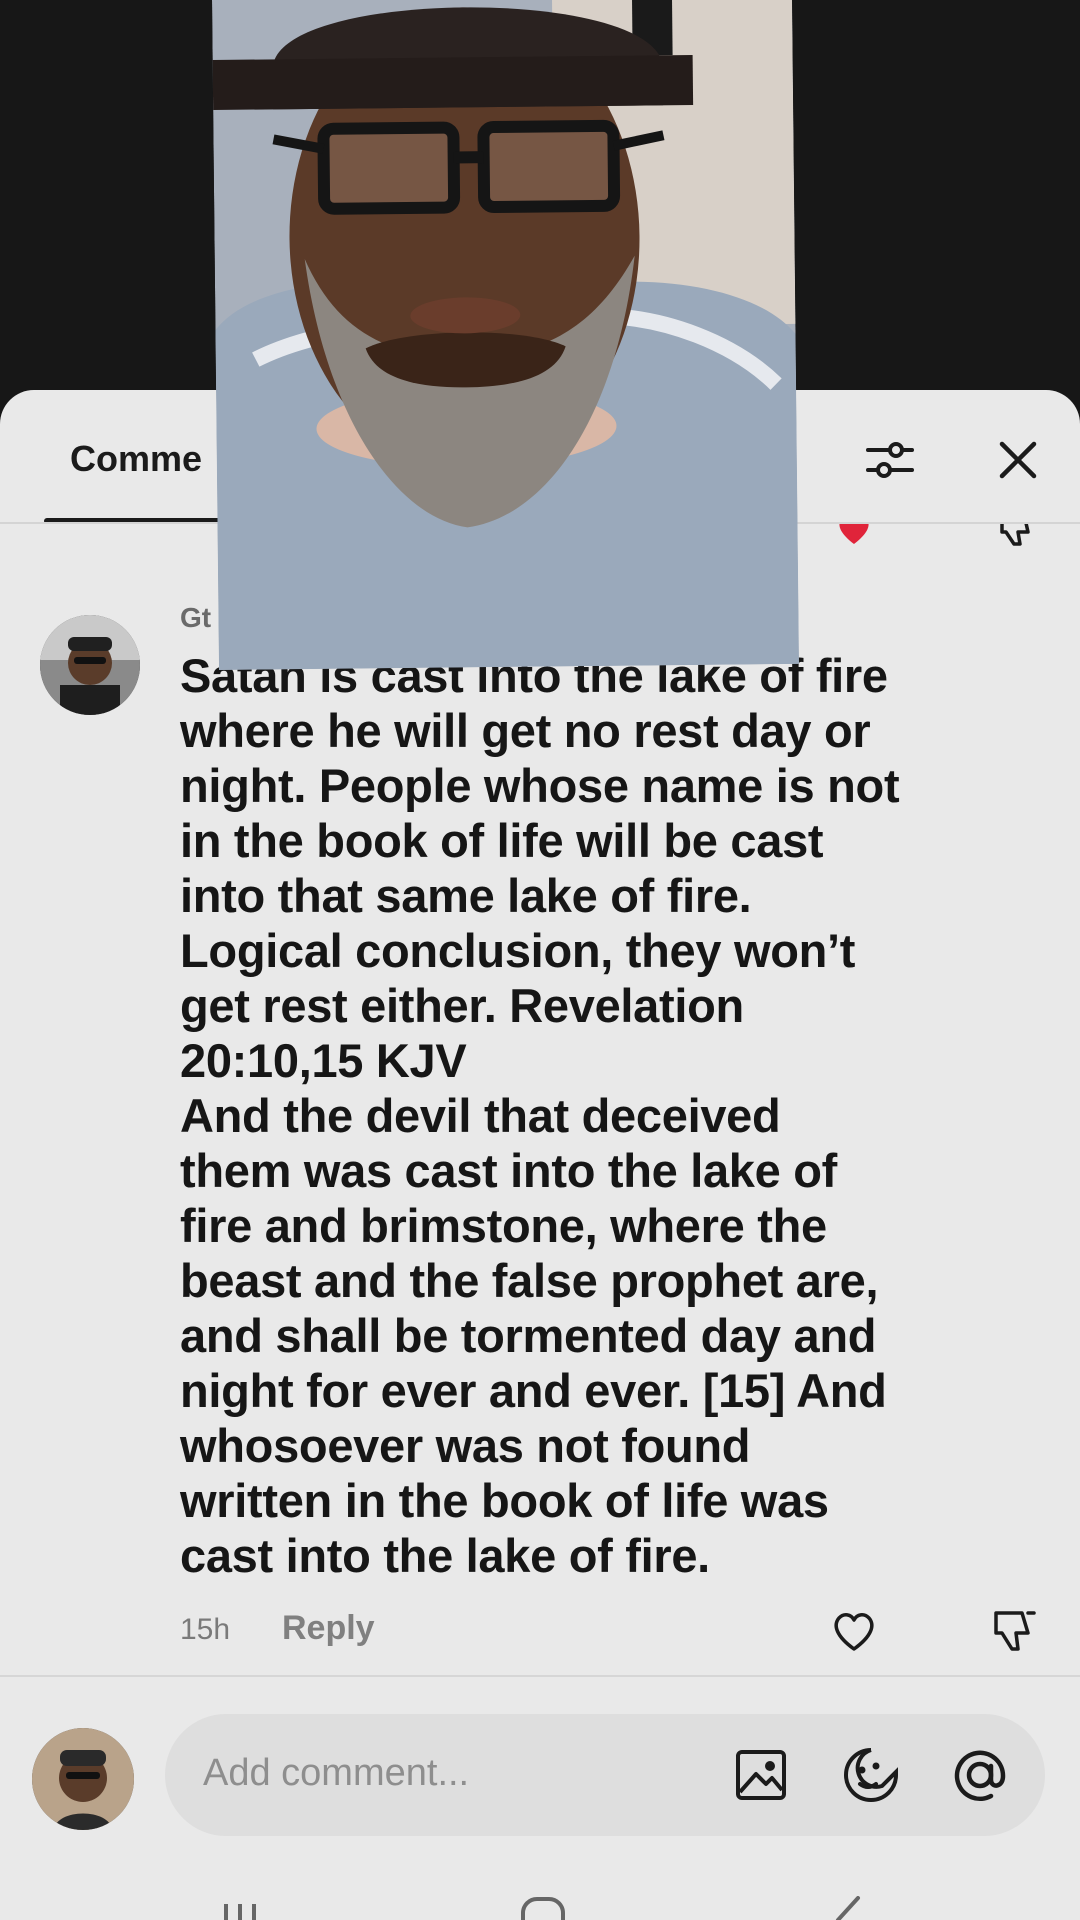 Image resolution: width=1080 pixels, height=1920 pixels. I want to click on mention-button, so click(980, 1775).